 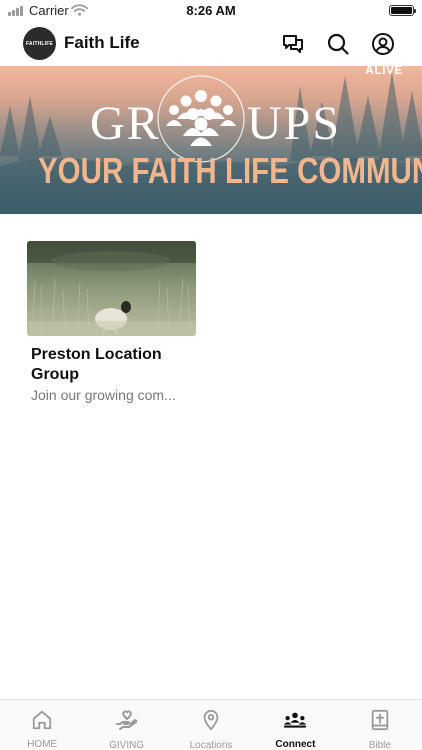 I want to click on tab-giving-label: GIVING, so click(x=127, y=745).